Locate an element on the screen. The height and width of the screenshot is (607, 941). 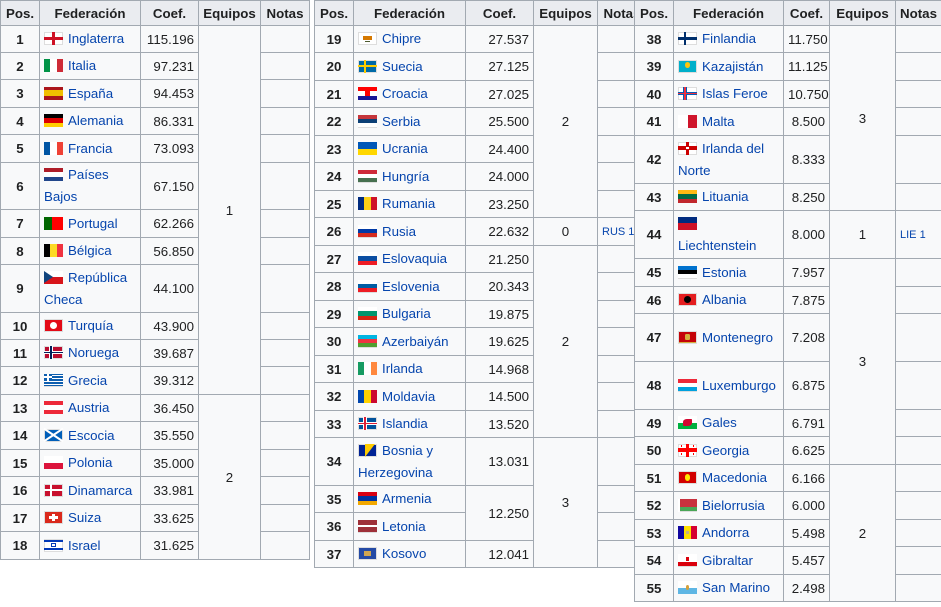
austria-flag-icon is located at coordinates (53, 407).